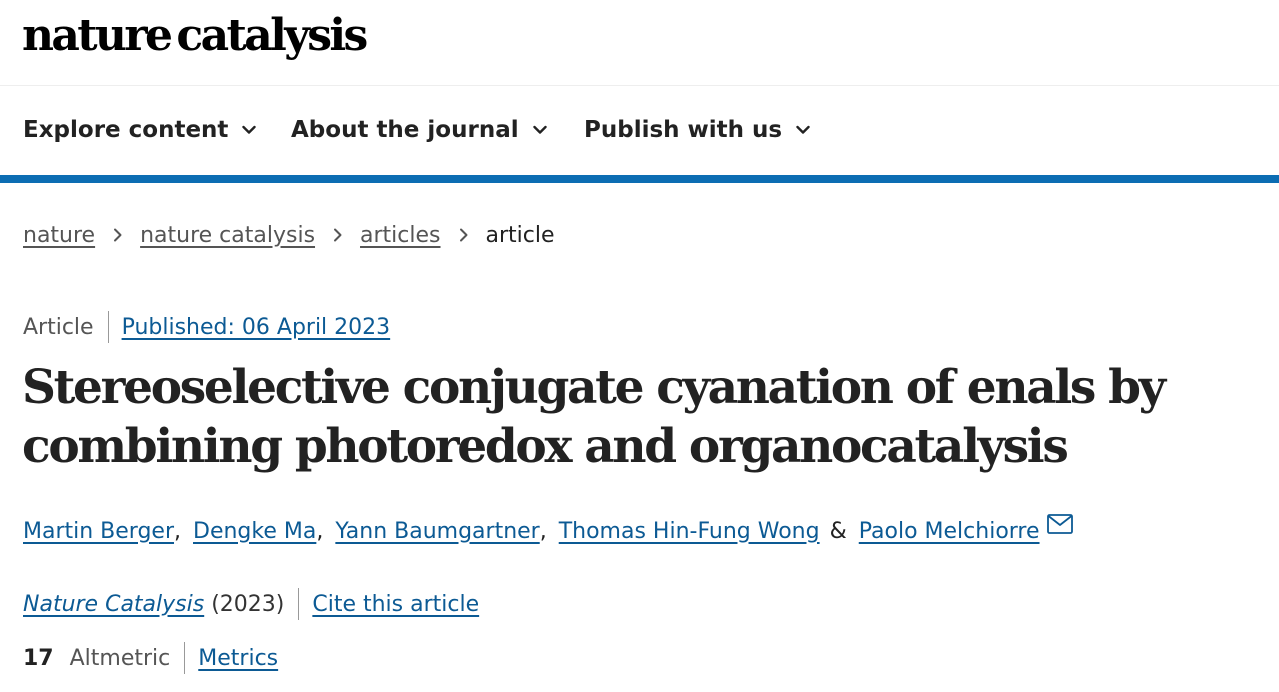 Image resolution: width=1279 pixels, height=692 pixels. What do you see at coordinates (120, 658) in the screenshot?
I see `altmetric-label: Altmetric` at bounding box center [120, 658].